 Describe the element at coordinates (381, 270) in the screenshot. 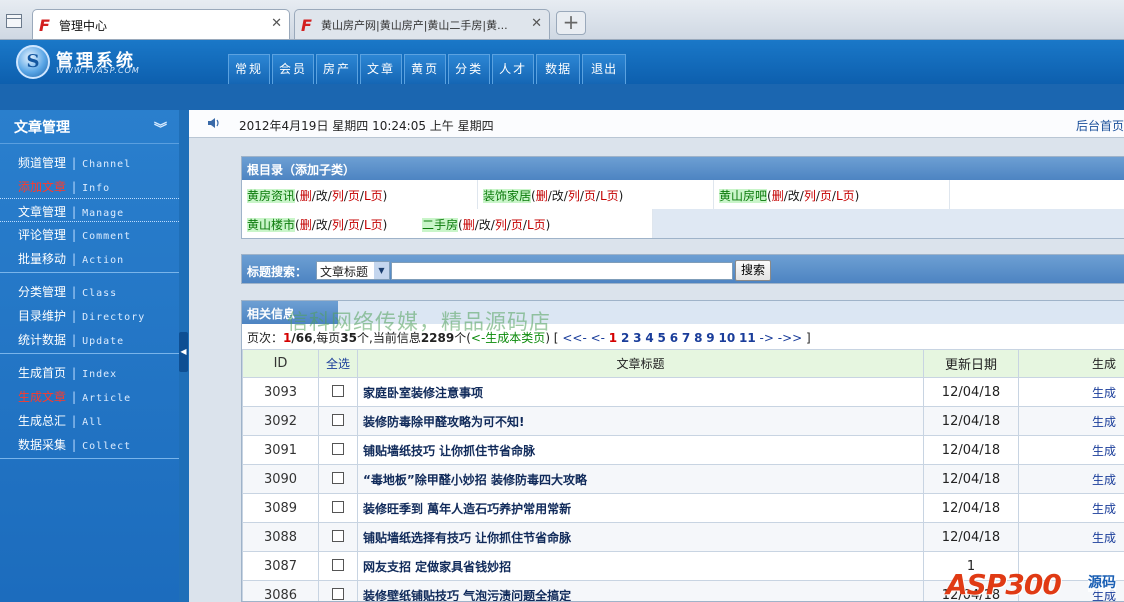

I see `chevron-down-icon: ▼` at that location.